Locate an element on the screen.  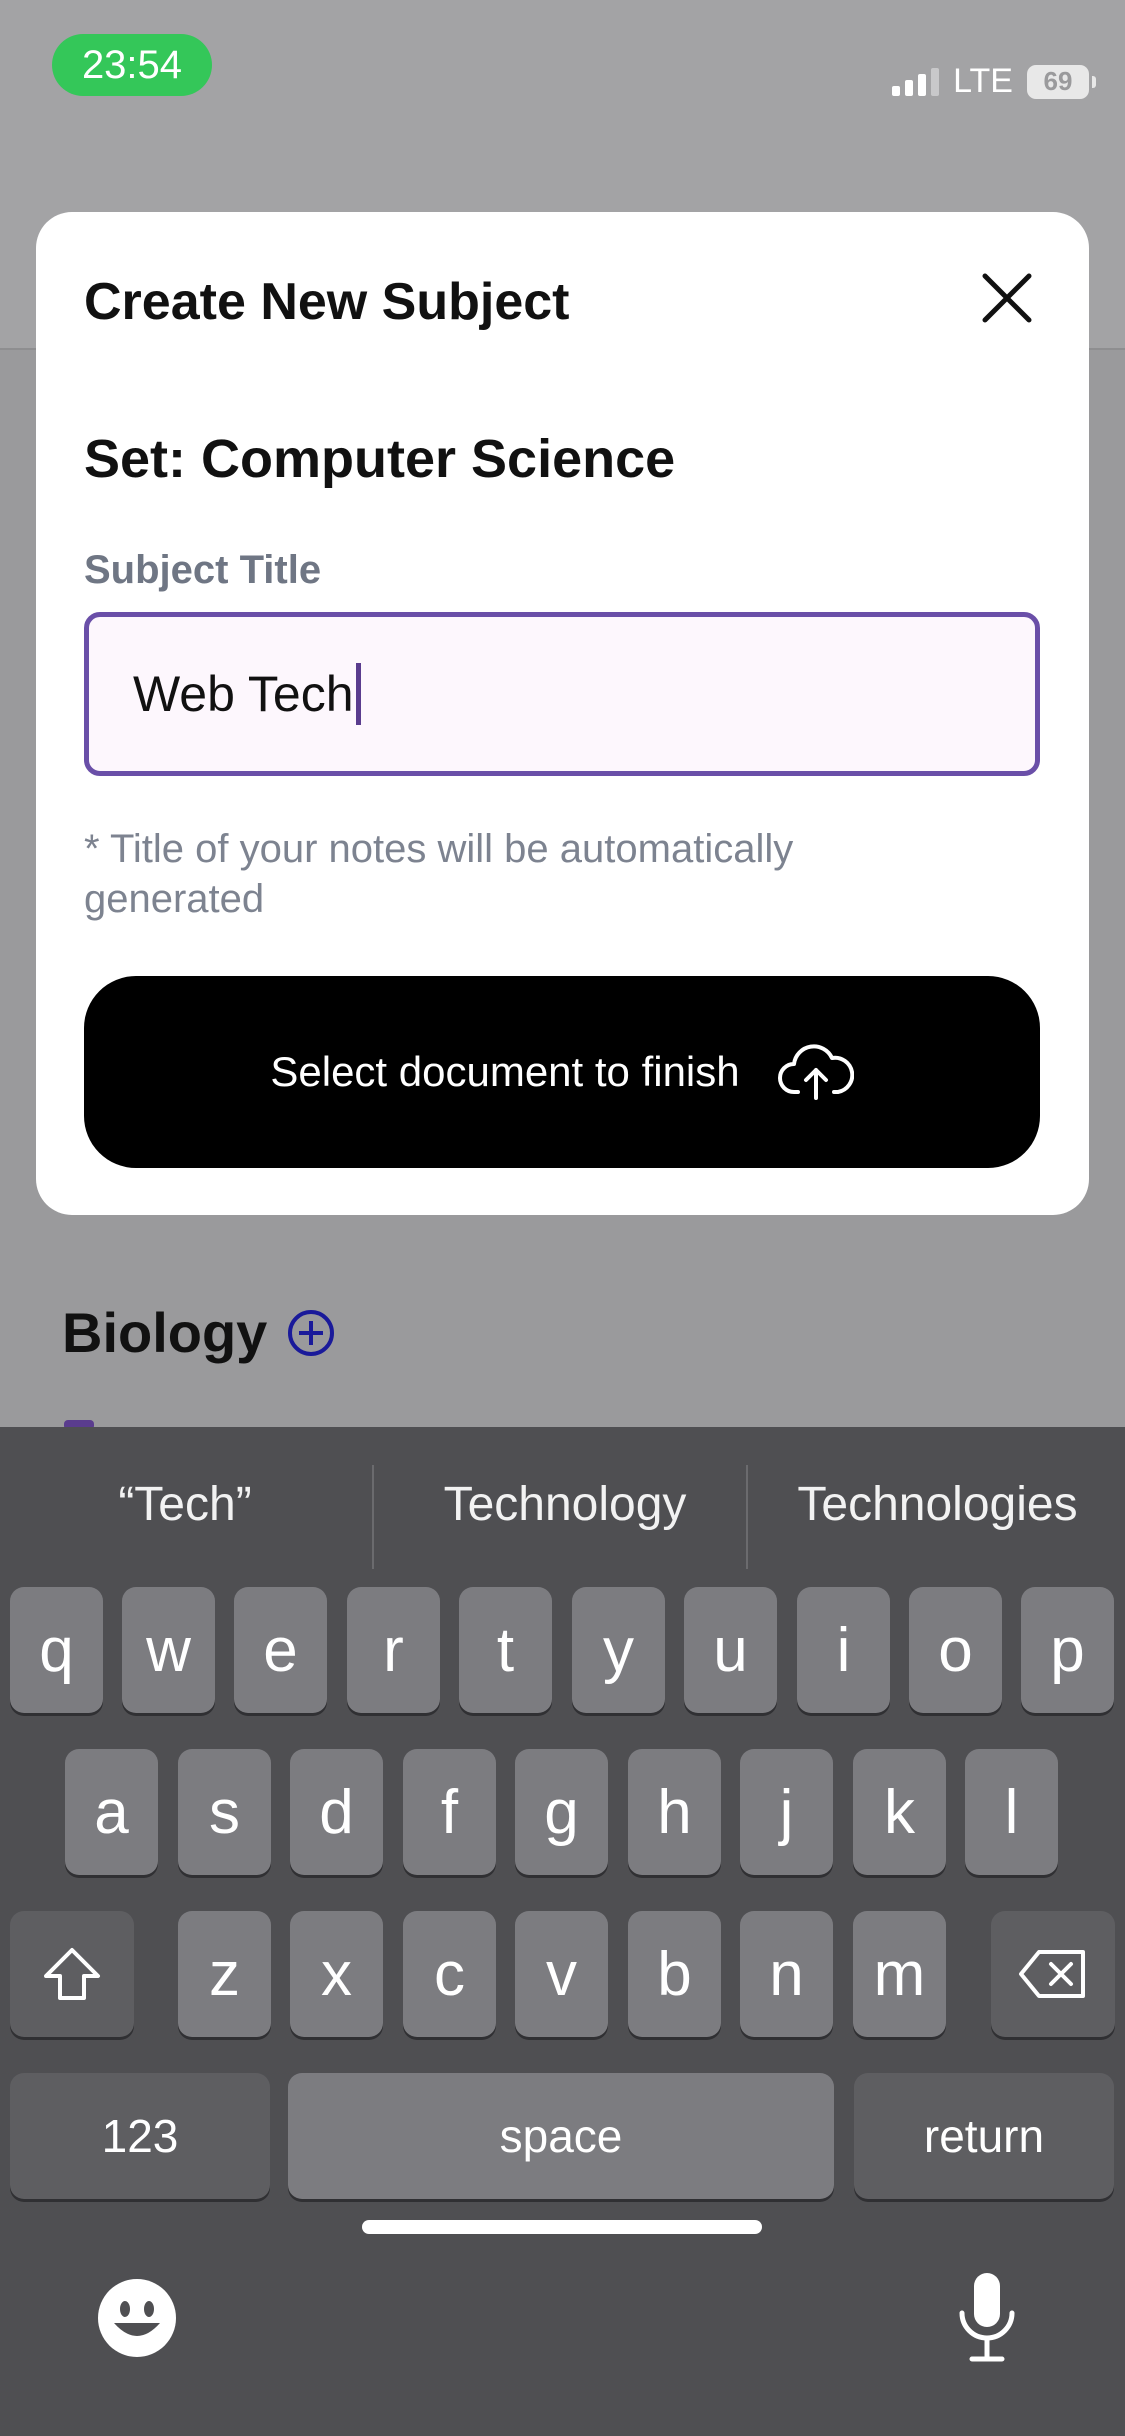
key-e: e is located at coordinates (280, 1650).